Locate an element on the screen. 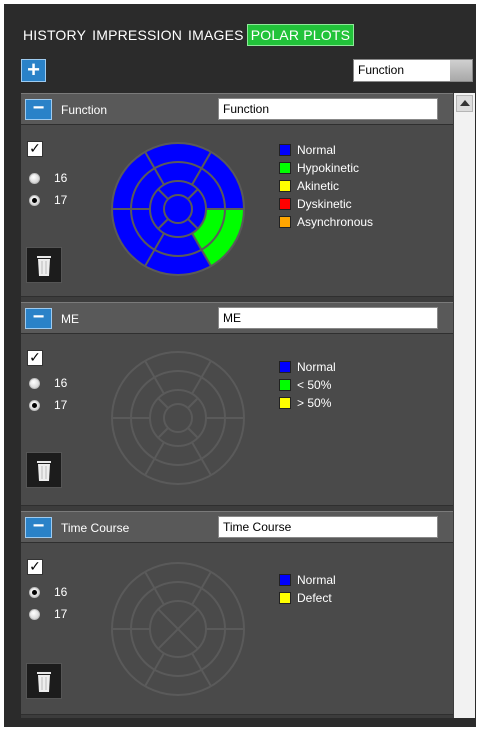  plot-type-select: Function is located at coordinates (413, 70).